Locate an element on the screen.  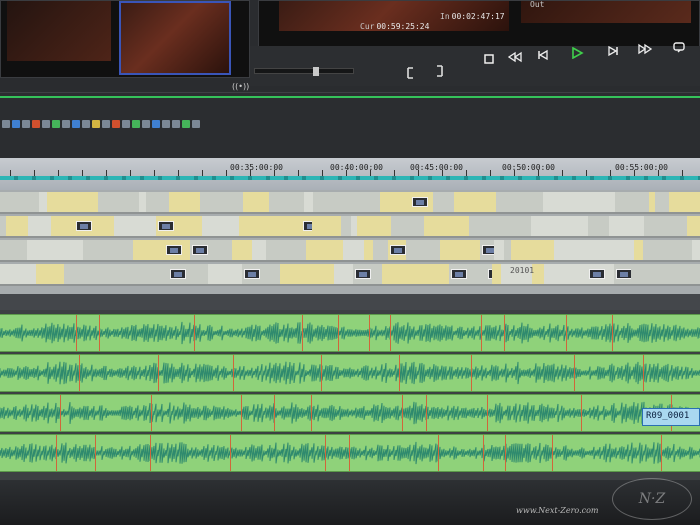
audio-monitor-icon: ((•)) is located at coordinates (240, 86).